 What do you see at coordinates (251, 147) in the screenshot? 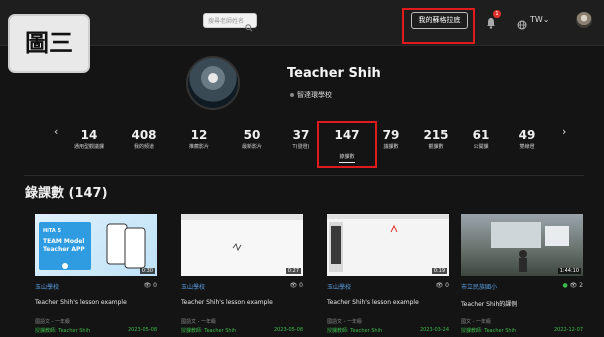
I see `stat-label: 最新影片` at bounding box center [251, 147].